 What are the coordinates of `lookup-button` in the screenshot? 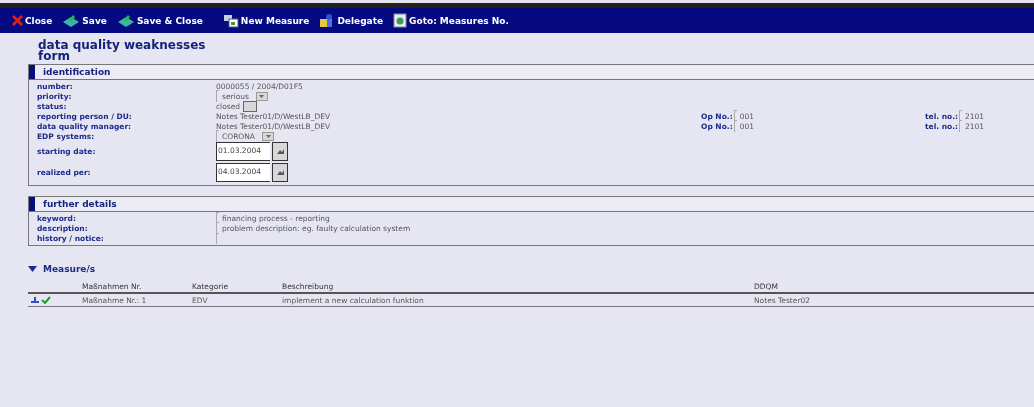 It's located at (250, 106).